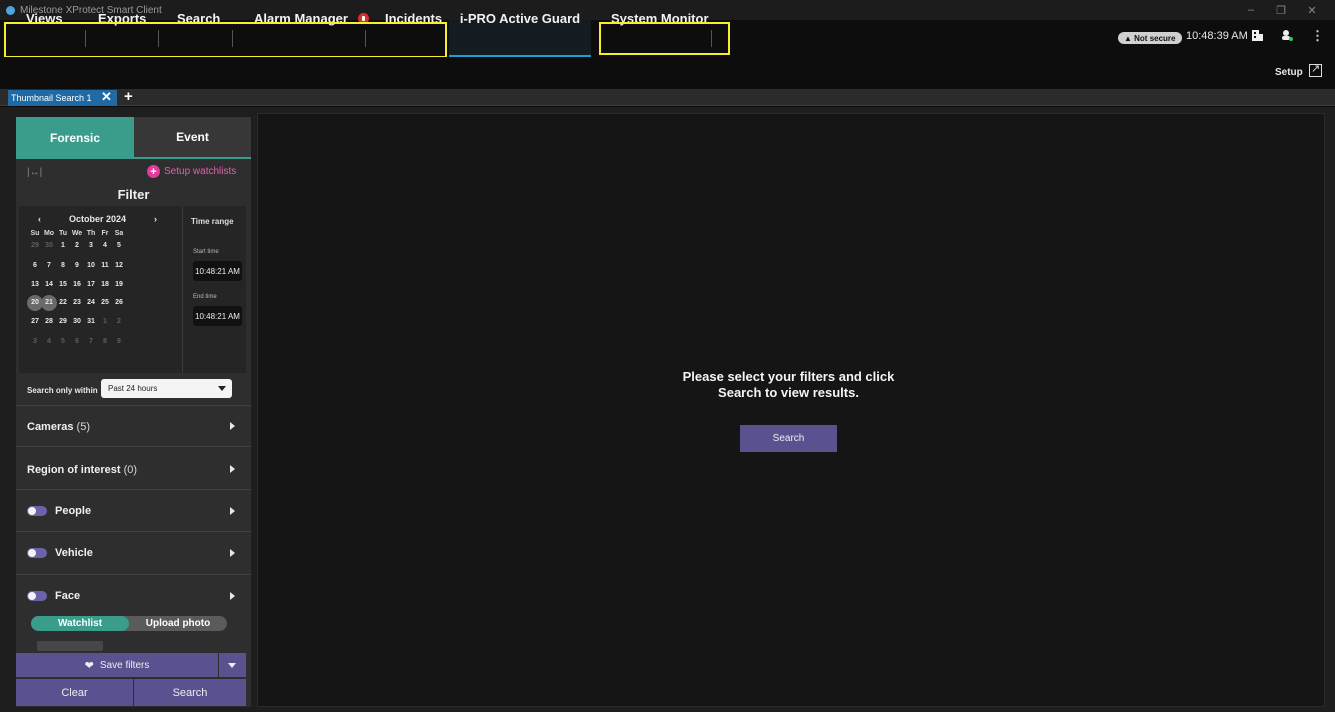 The width and height of the screenshot is (1335, 712). What do you see at coordinates (178, 623) in the screenshot?
I see `face-tab-upload-photo: Upload photo` at bounding box center [178, 623].